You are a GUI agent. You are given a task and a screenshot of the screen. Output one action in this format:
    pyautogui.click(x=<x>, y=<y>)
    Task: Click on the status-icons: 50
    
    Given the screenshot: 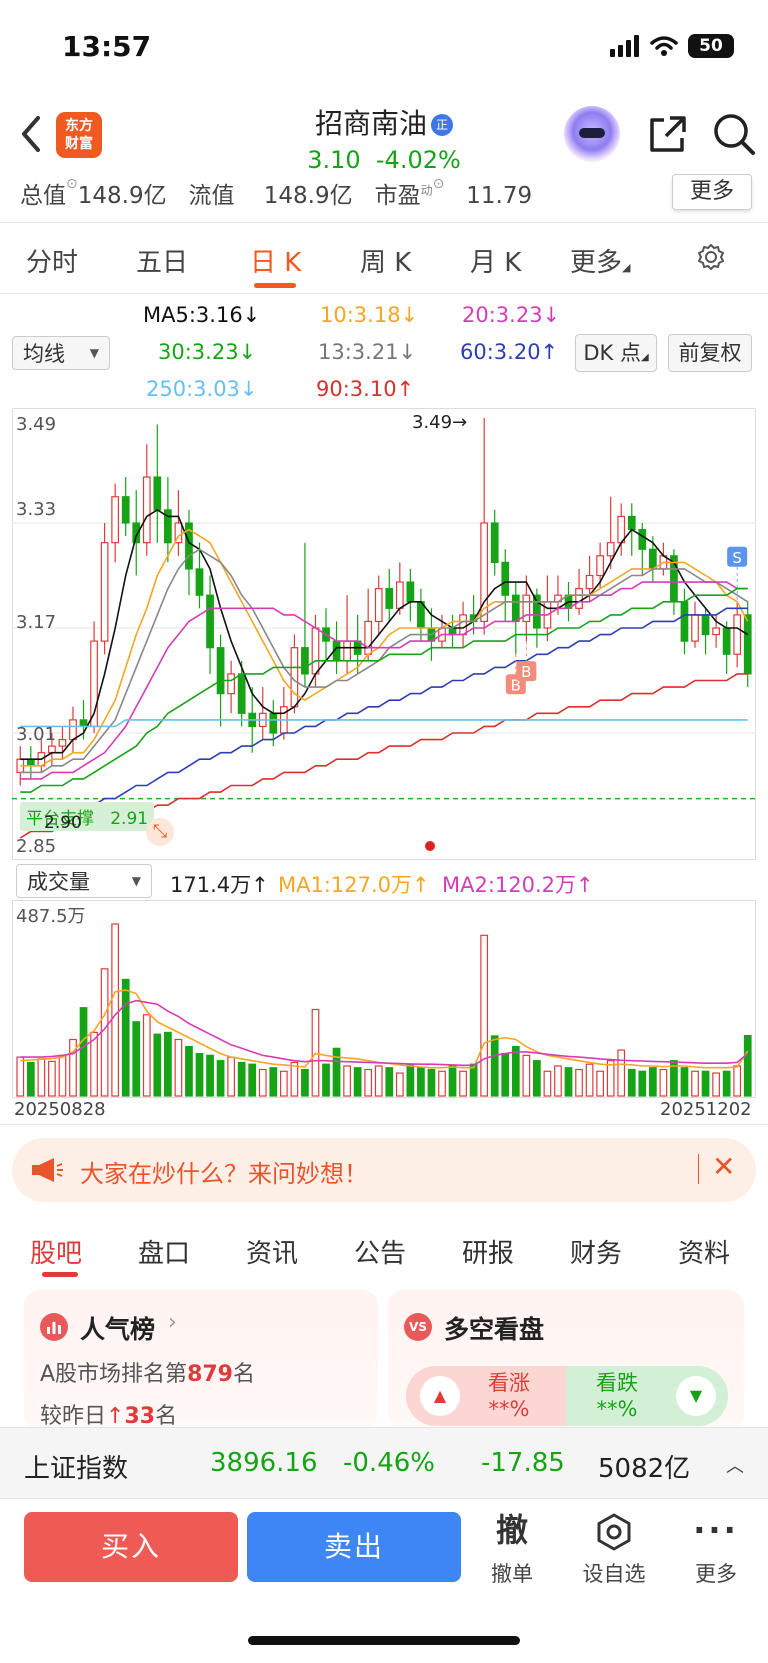 What is the action you would take?
    pyautogui.click(x=672, y=46)
    